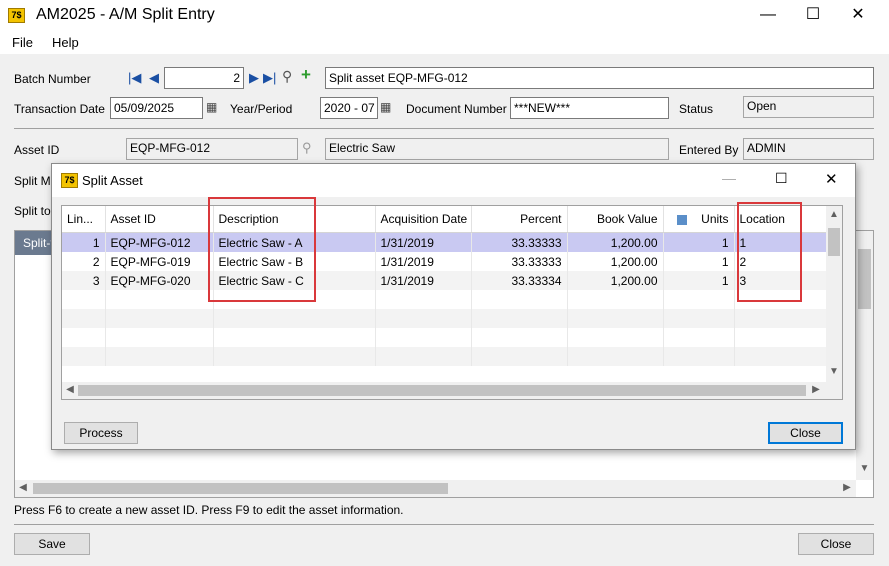 The height and width of the screenshot is (566, 889). What do you see at coordinates (615, 219) in the screenshot?
I see `col-book-value: Book Value` at bounding box center [615, 219].